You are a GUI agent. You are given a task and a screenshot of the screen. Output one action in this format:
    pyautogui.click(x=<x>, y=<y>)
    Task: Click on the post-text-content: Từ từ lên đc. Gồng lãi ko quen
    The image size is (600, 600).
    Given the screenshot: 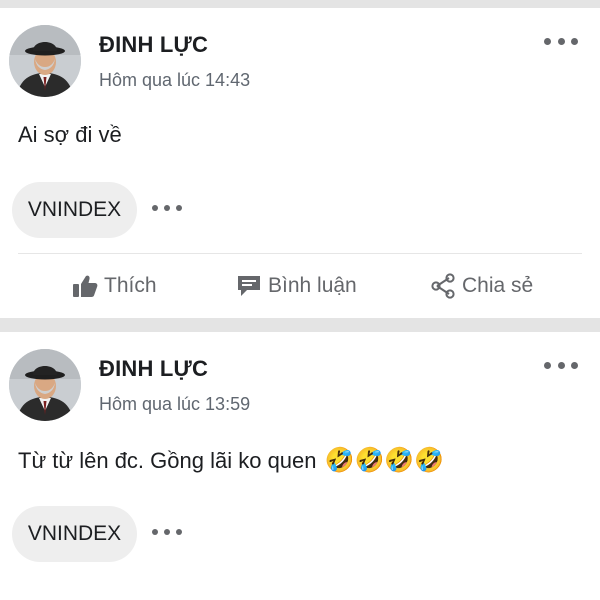 What is the action you would take?
    pyautogui.click(x=167, y=460)
    